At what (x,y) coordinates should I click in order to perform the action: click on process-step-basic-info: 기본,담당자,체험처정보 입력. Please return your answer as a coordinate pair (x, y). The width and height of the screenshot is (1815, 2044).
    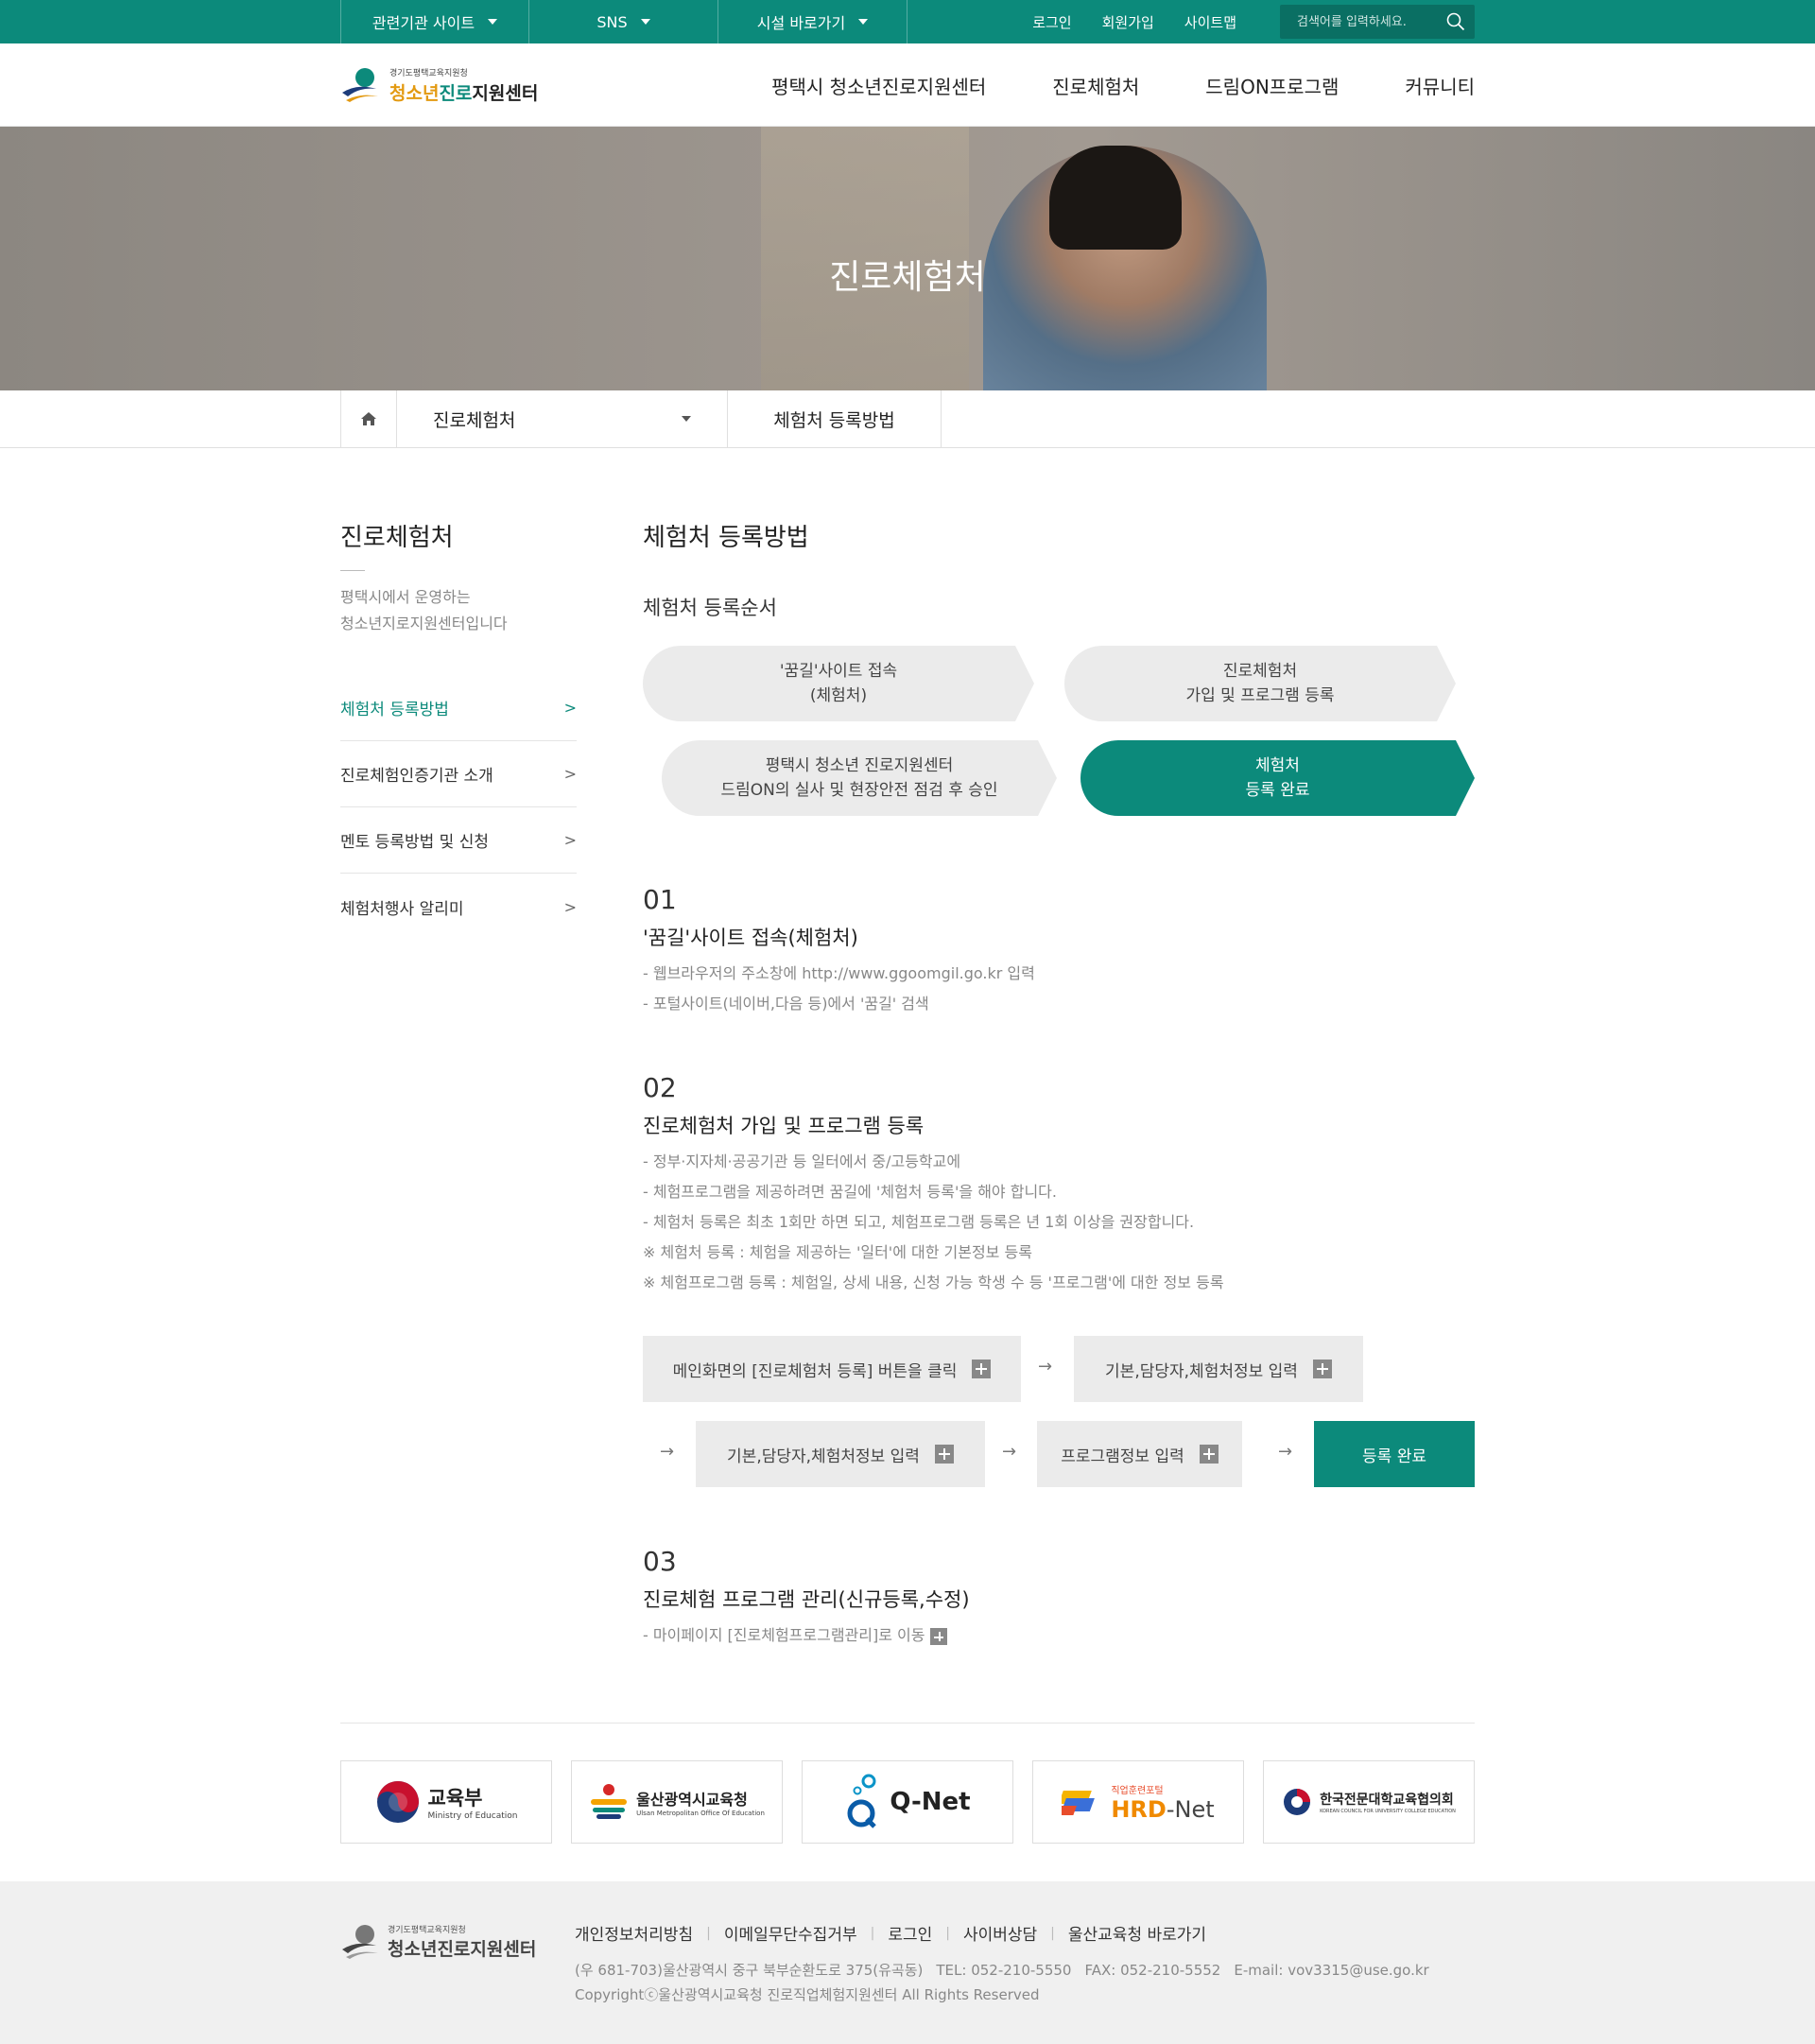
    Looking at the image, I should click on (1218, 1369).